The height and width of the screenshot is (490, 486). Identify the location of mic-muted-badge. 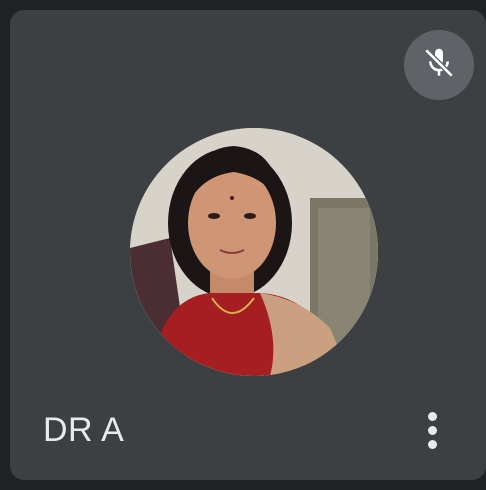
(439, 65).